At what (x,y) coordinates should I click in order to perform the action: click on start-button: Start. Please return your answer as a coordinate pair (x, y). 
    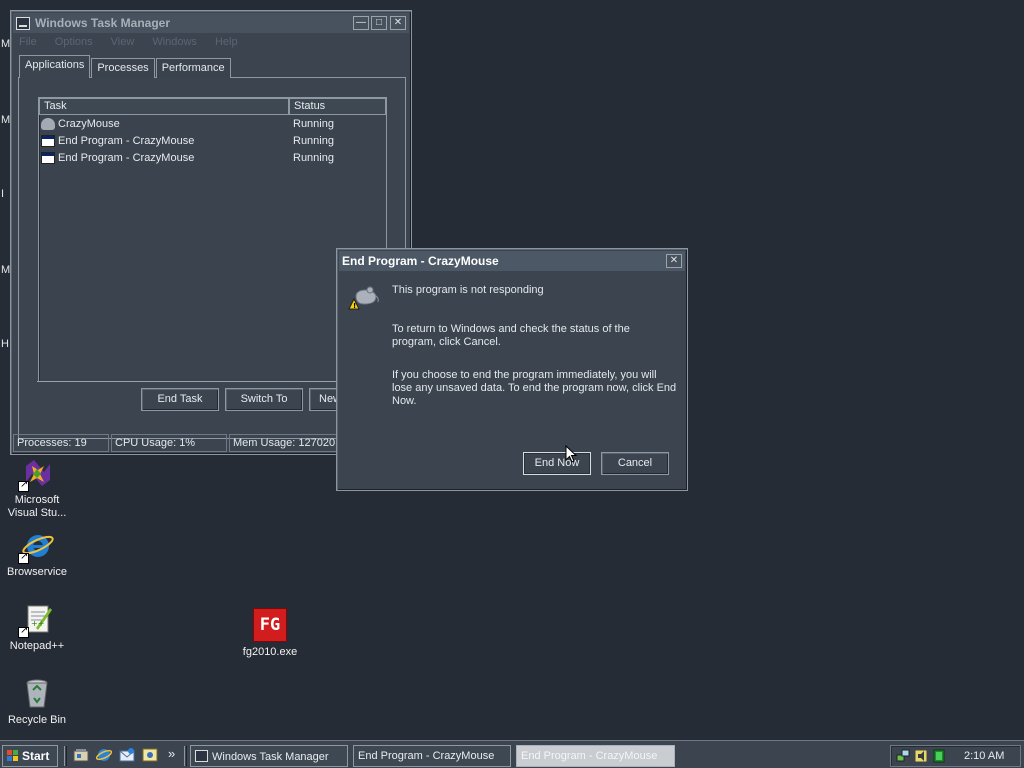
    Looking at the image, I should click on (30, 756).